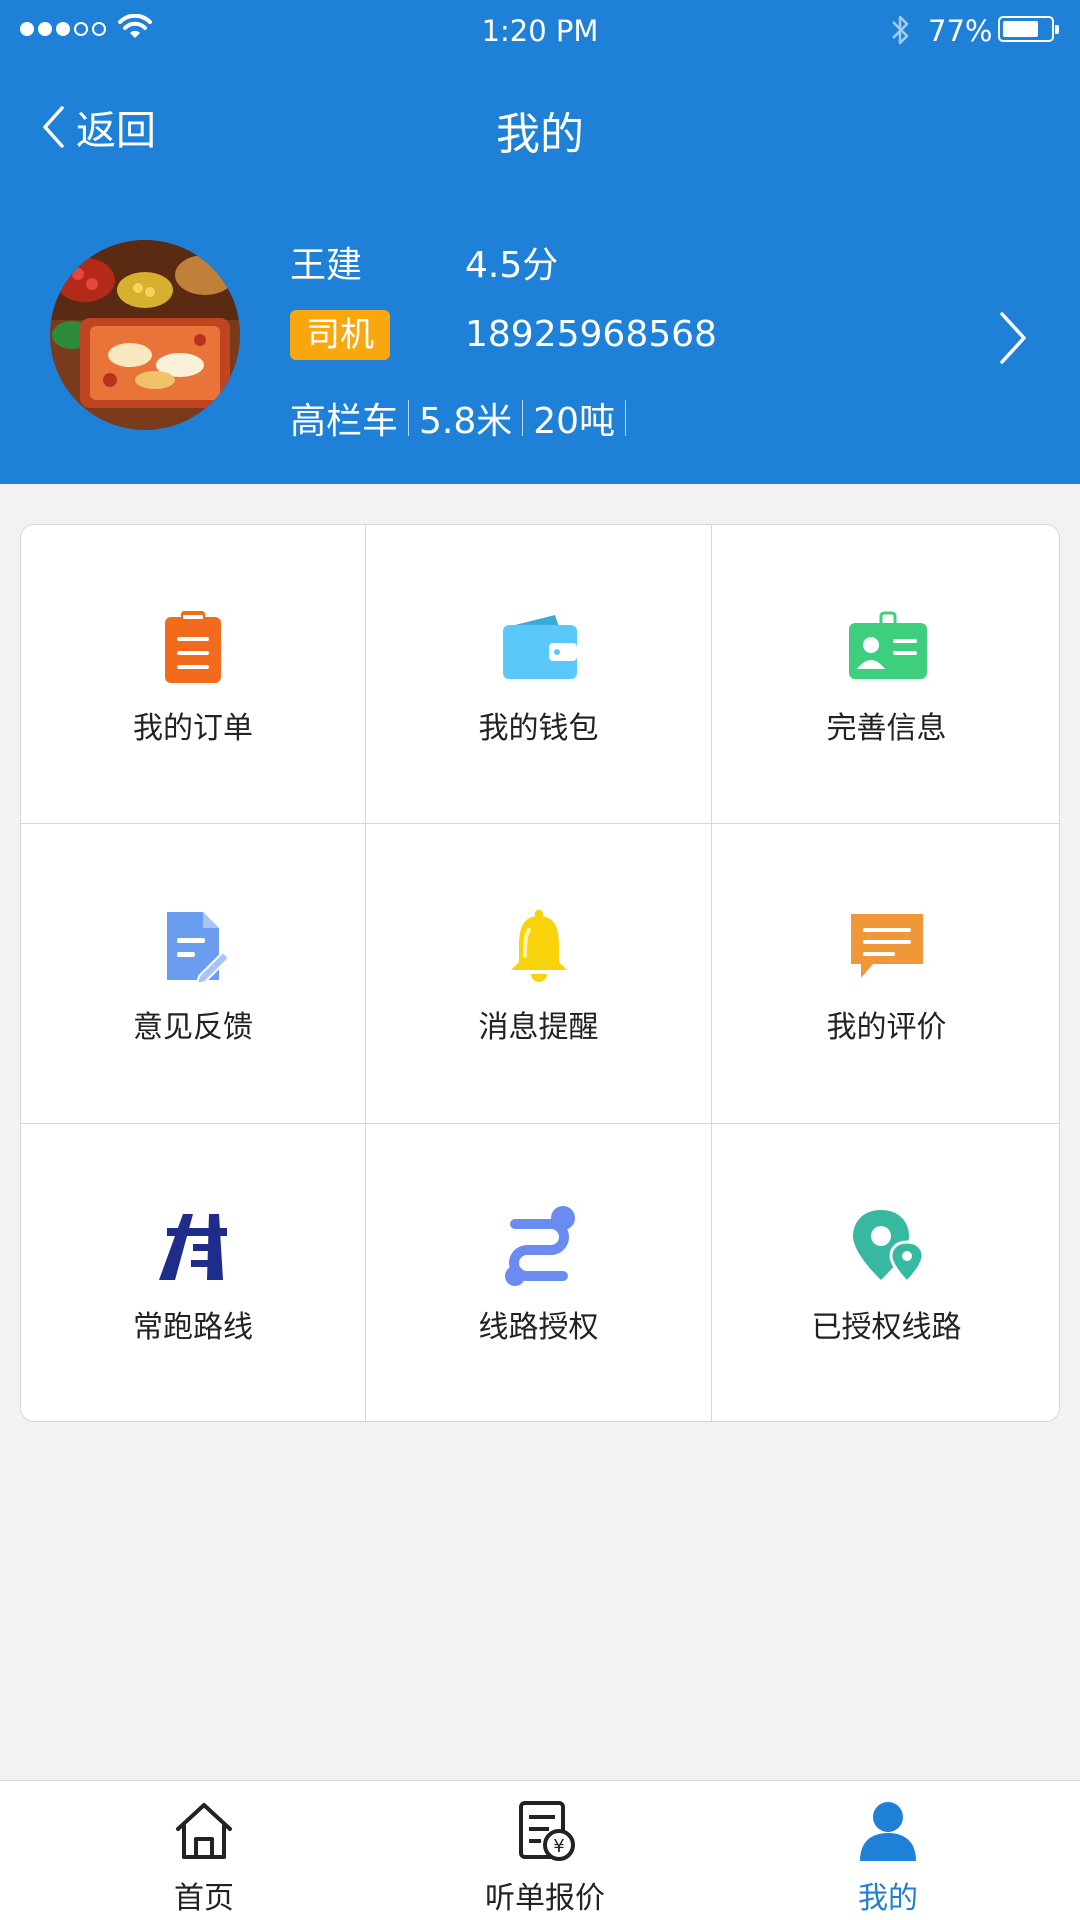 The width and height of the screenshot is (1080, 1920). Describe the element at coordinates (888, 1898) in the screenshot. I see `tab-label: 我的` at that location.